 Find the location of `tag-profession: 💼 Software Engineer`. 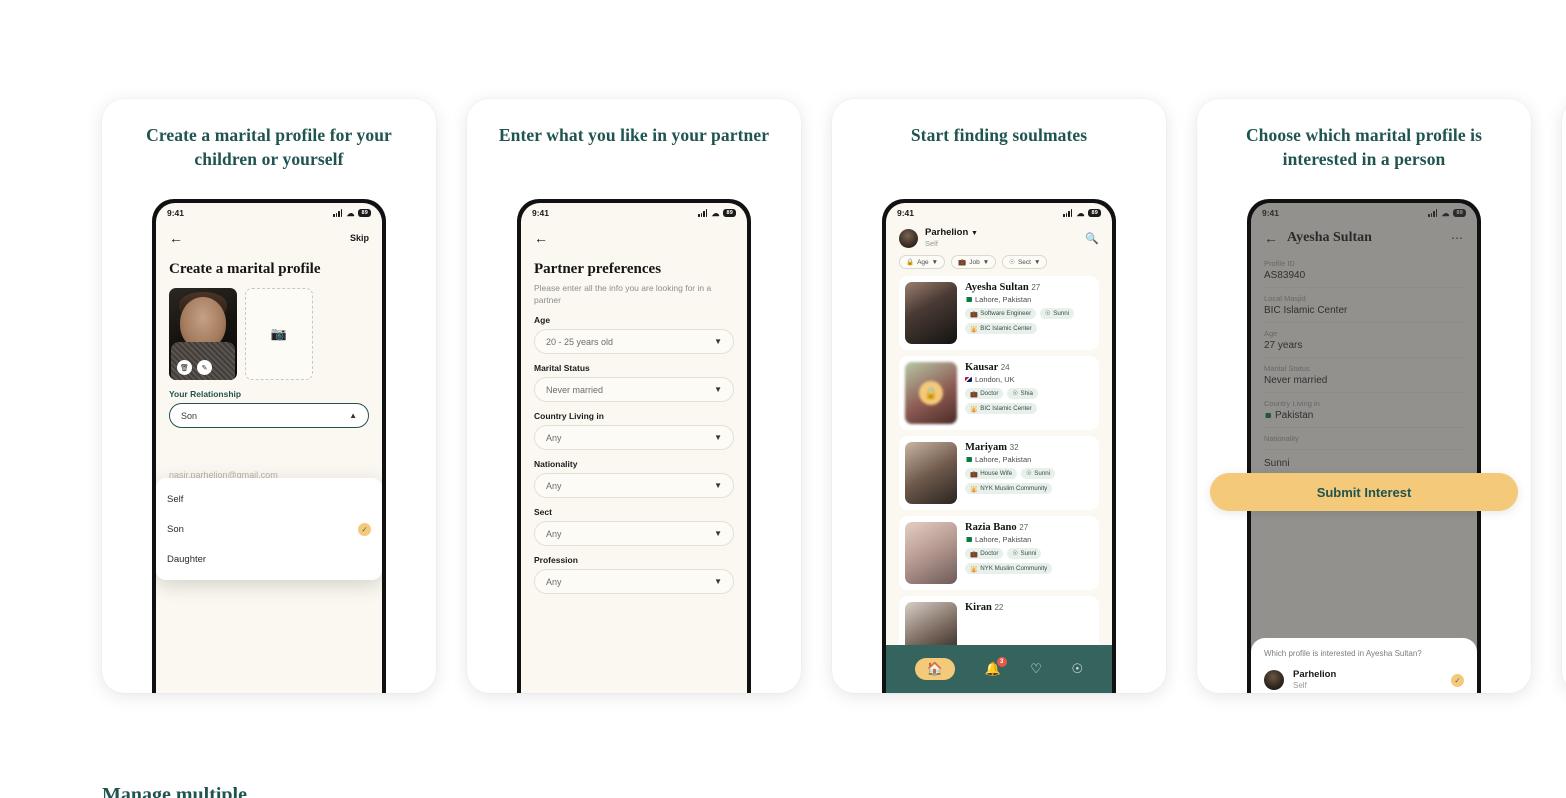

tag-profession: 💼 Software Engineer is located at coordinates (1001, 313).